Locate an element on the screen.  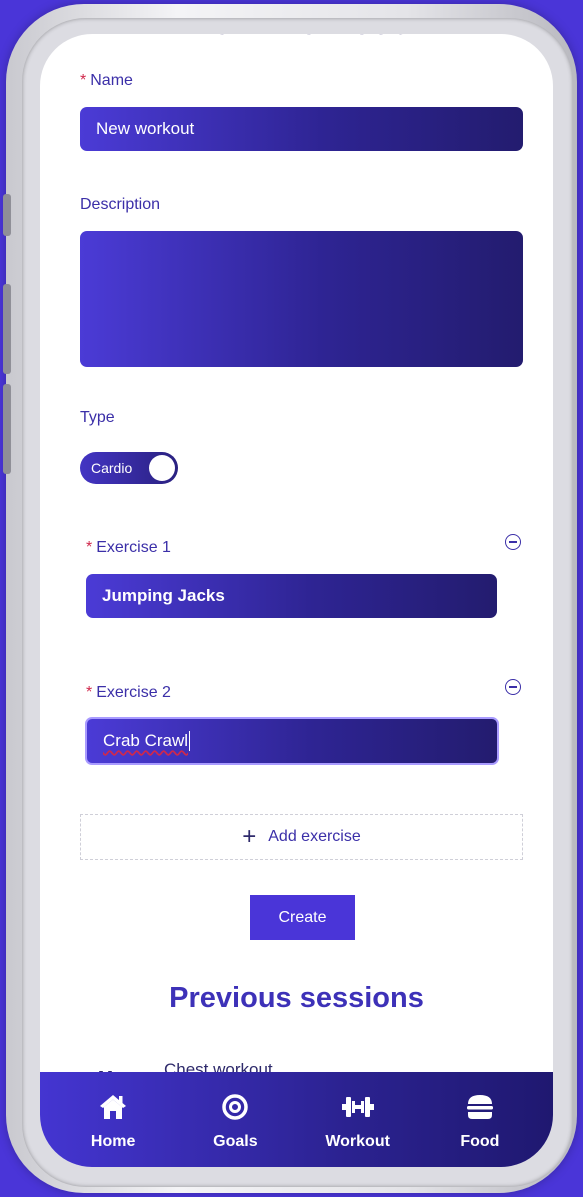
name-input-value: New workout is located at coordinates (145, 128).